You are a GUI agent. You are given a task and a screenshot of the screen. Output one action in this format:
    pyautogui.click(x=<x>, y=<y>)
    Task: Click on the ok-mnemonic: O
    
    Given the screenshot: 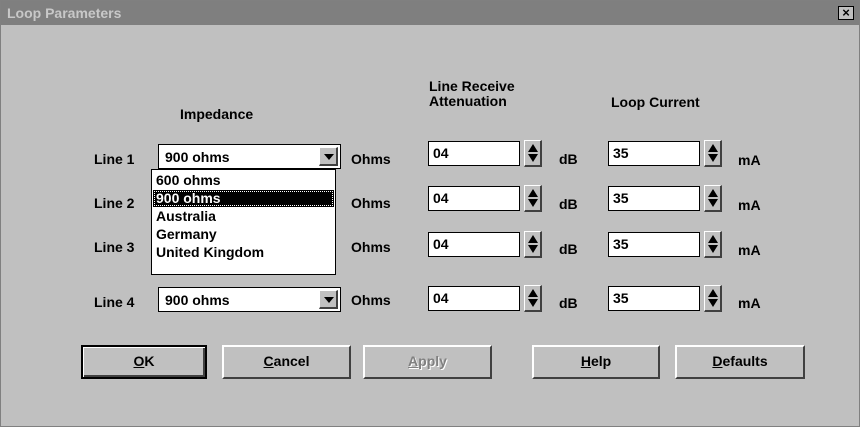 What is the action you would take?
    pyautogui.click(x=139, y=361)
    